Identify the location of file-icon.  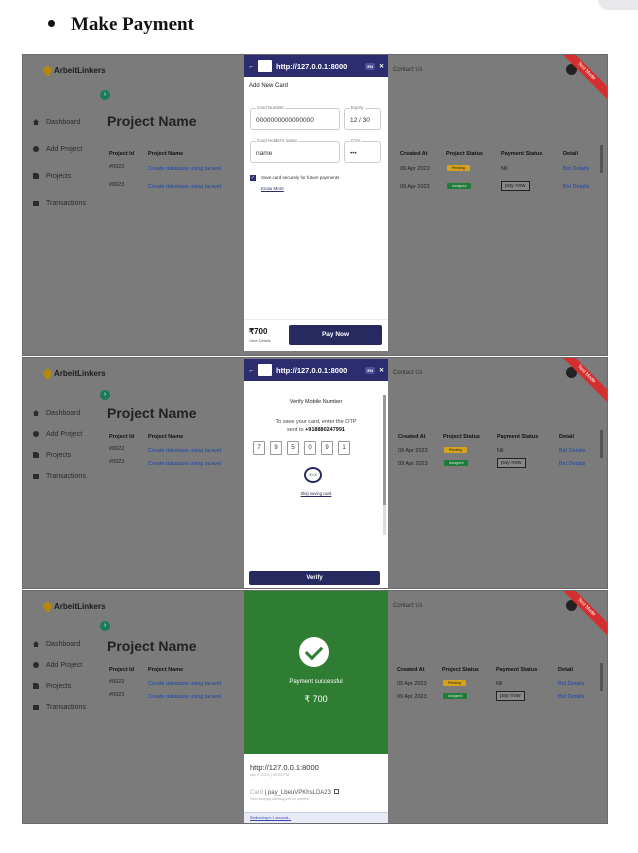
(36, 686).